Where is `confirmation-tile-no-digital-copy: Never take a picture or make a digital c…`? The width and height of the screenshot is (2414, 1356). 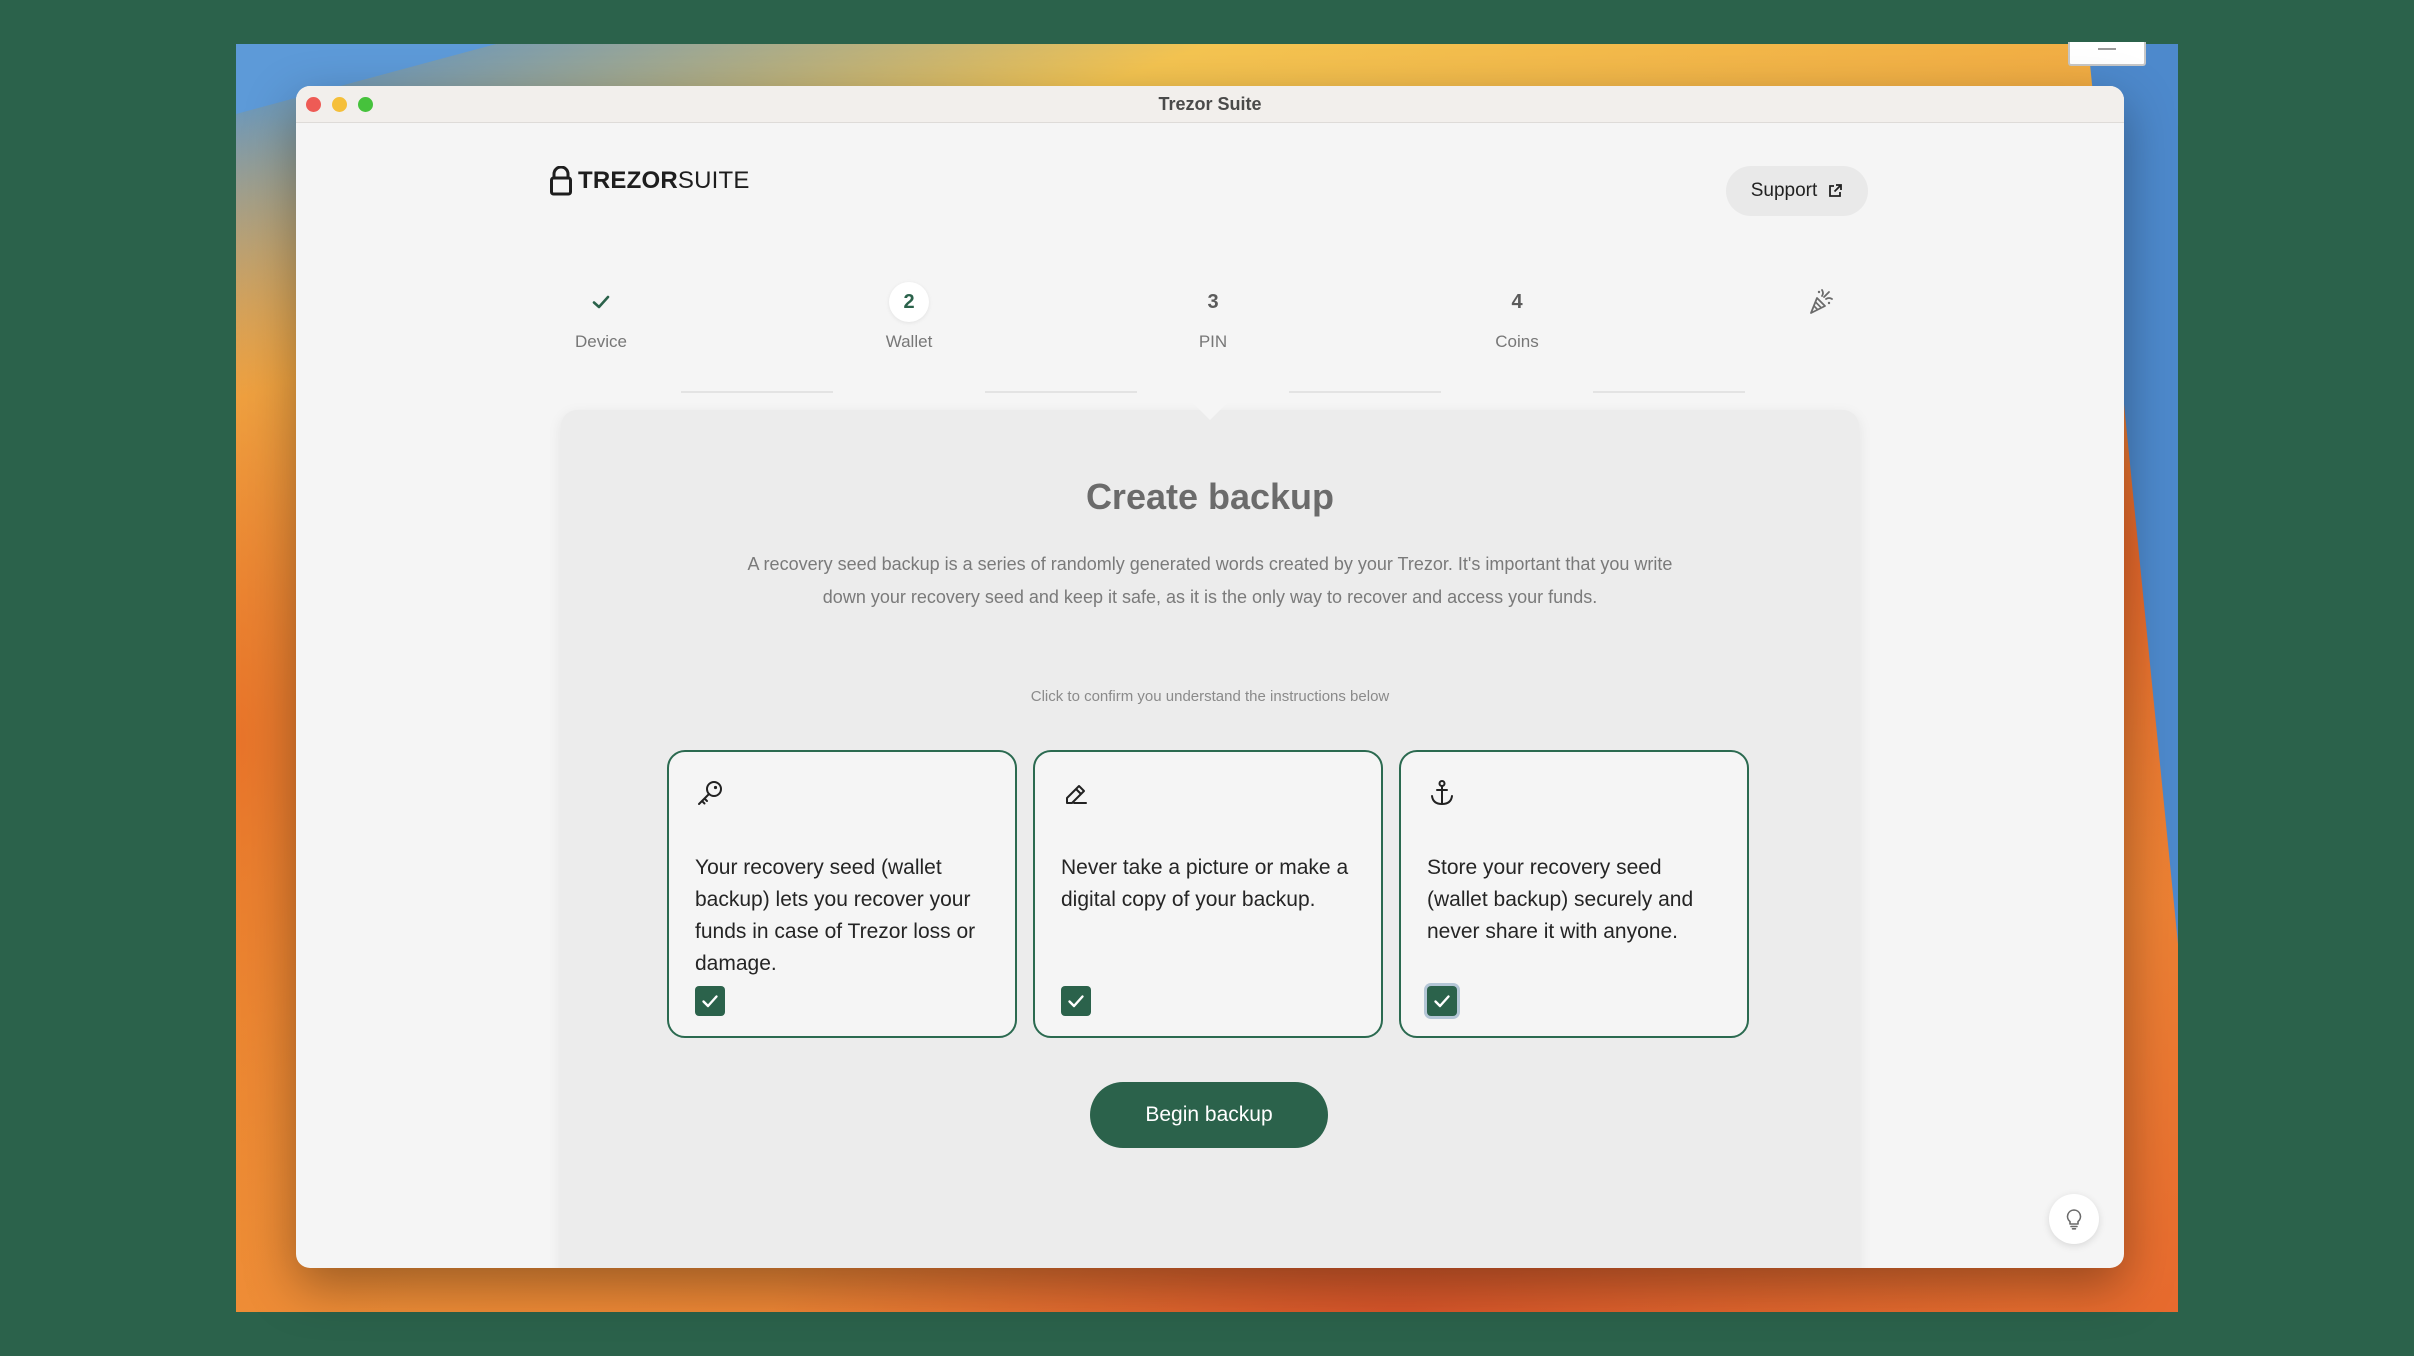
confirmation-tile-no-digital-copy: Never take a picture or make a digital c… is located at coordinates (1208, 894).